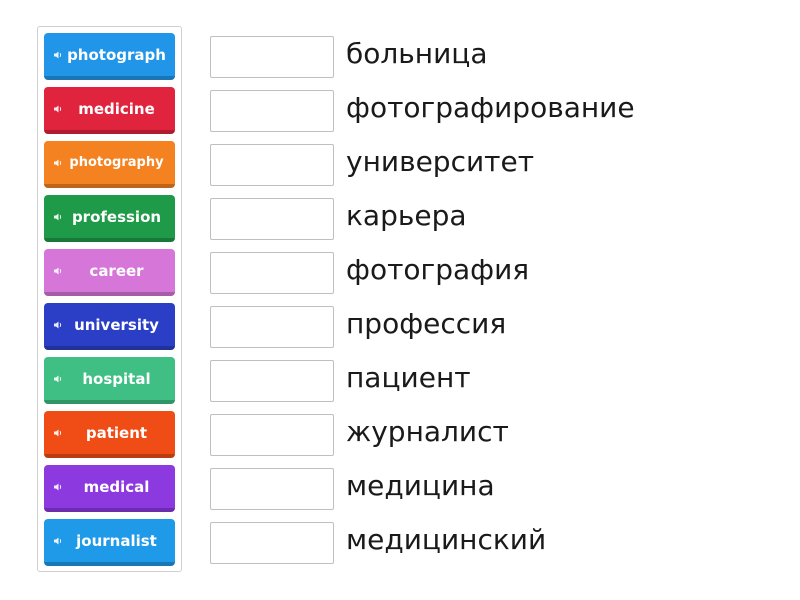  I want to click on tile-patient: patient, so click(109, 434).